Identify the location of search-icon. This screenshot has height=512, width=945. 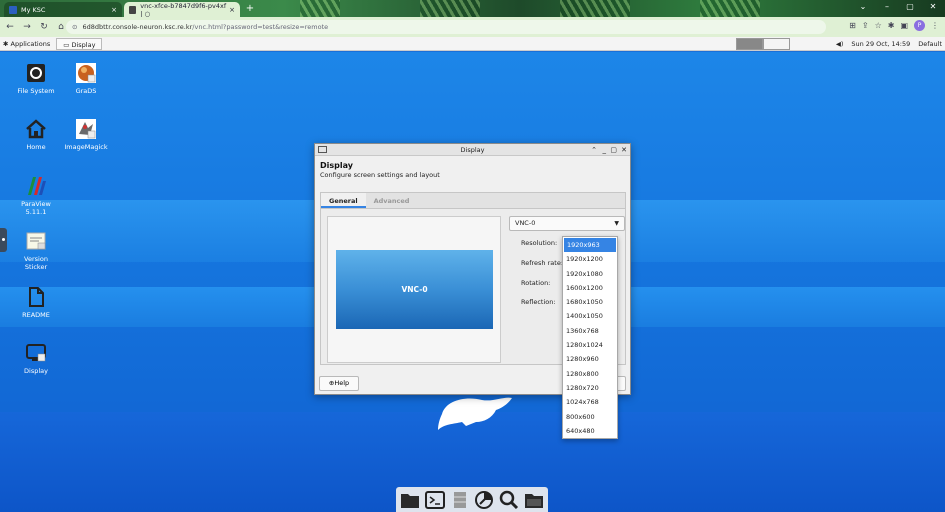
(509, 500).